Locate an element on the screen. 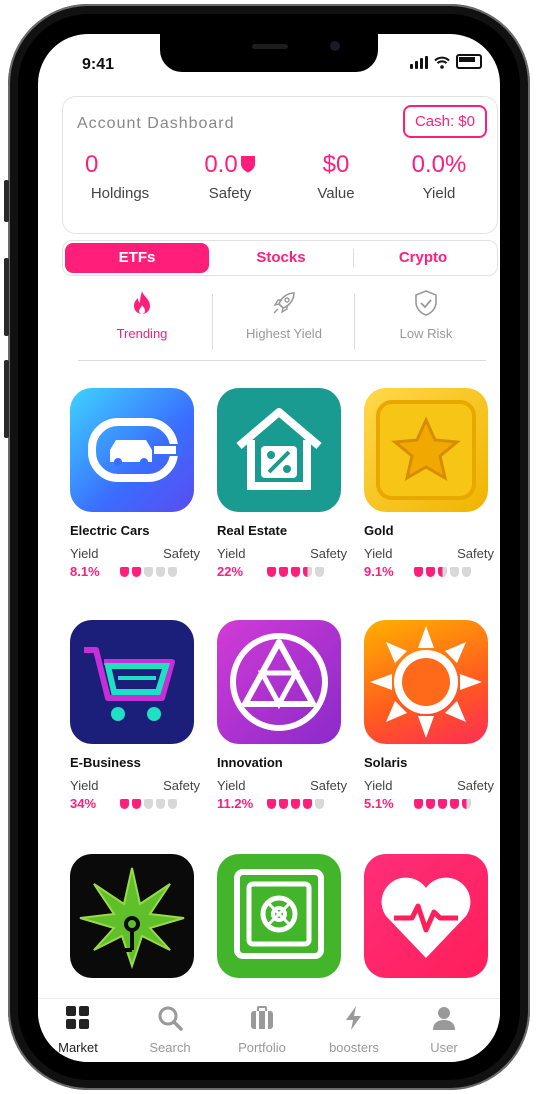 The width and height of the screenshot is (538, 1094). etf-card-gold: Gold Yield Safety 9.1% is located at coordinates (429, 483).